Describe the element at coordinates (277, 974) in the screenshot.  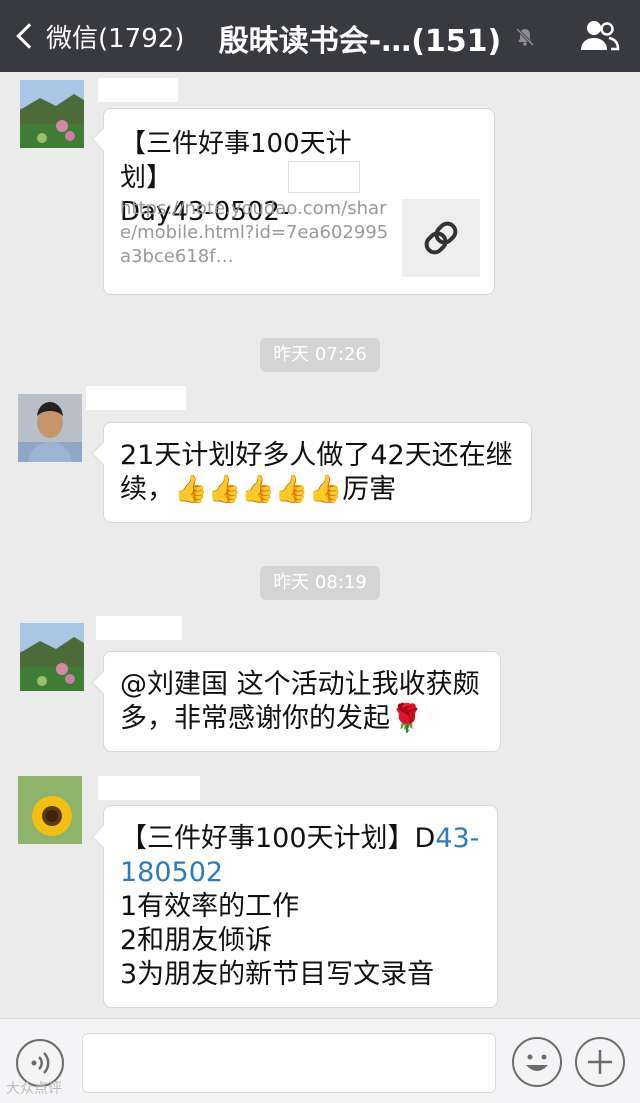
I see `message-line: 3为朋友的新节目写文录音` at that location.